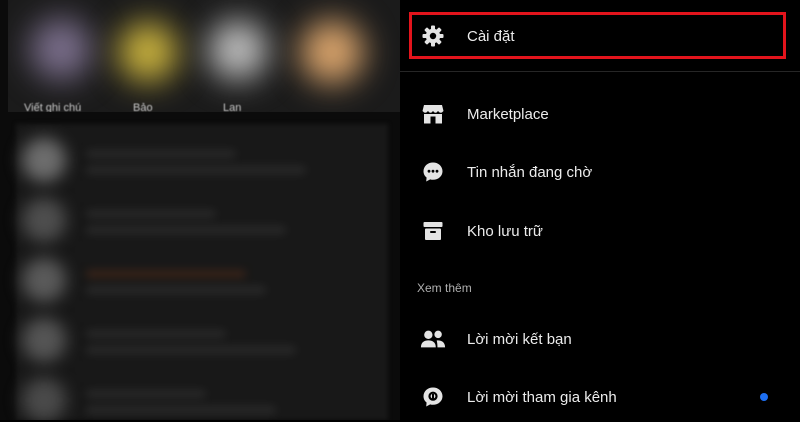 The image size is (800, 422). I want to click on chat-bubble-icon, so click(433, 172).